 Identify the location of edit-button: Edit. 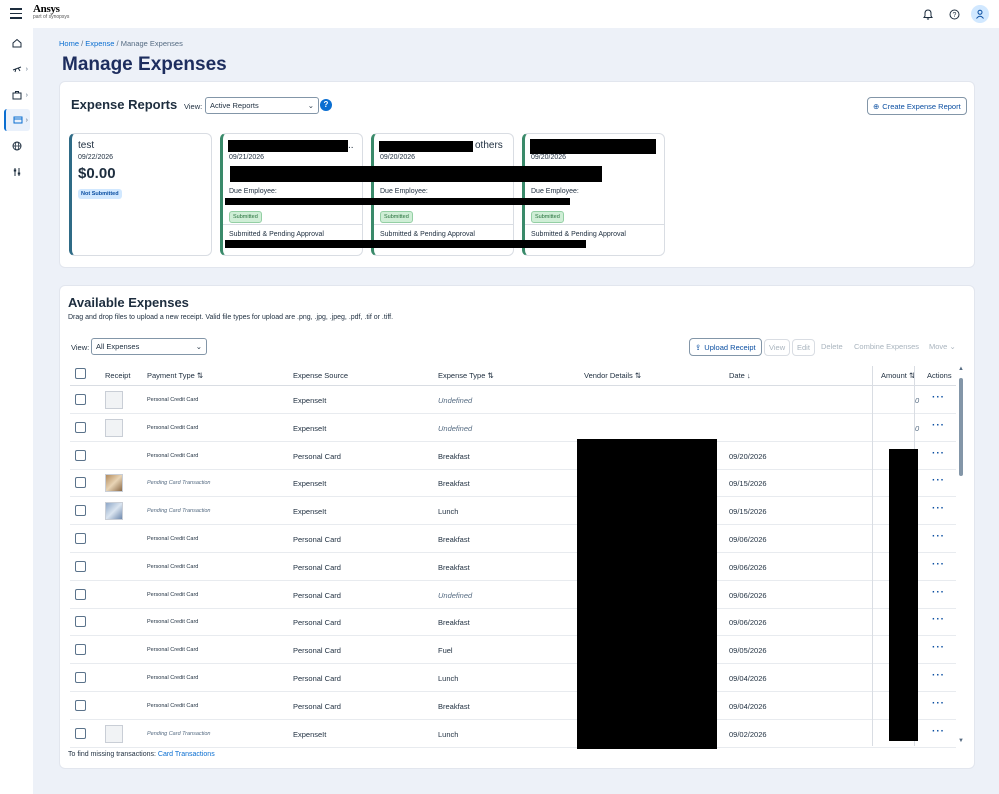
(803, 347).